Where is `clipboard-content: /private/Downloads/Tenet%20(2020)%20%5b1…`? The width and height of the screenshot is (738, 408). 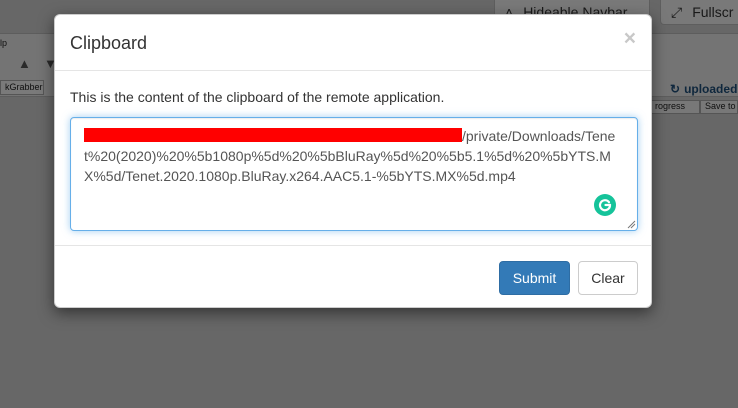 clipboard-content: /private/Downloads/Tenet%20(2020)%20%5b1… is located at coordinates (354, 156).